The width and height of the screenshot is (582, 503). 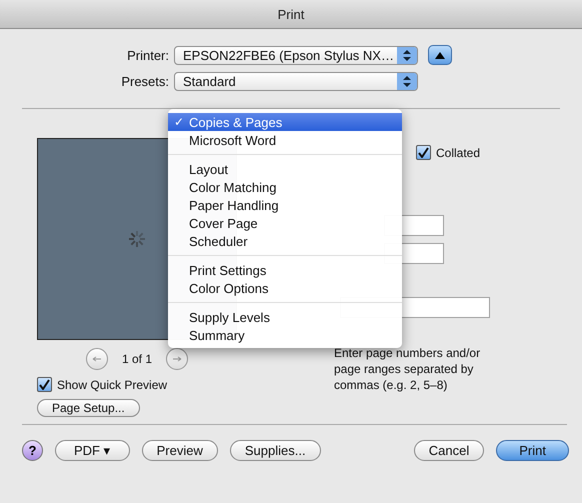 I want to click on next-page-button, so click(x=177, y=359).